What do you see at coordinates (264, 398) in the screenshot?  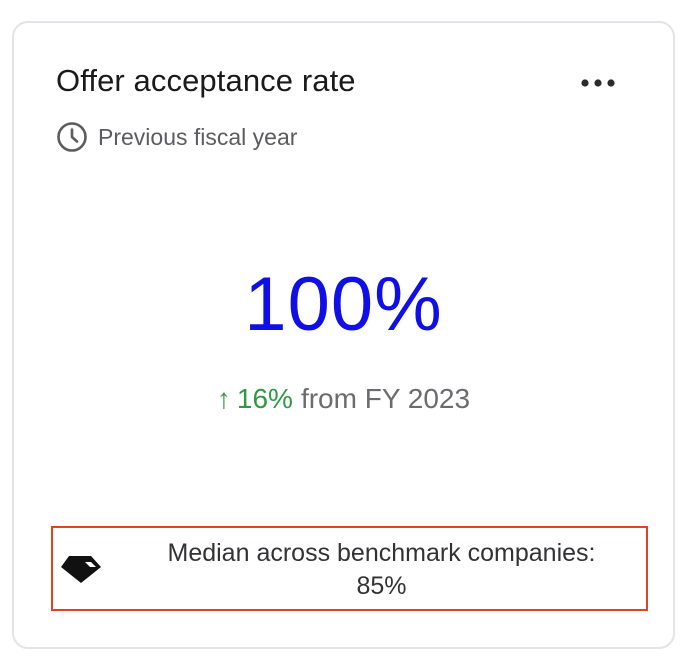 I see `change-value: 16%` at bounding box center [264, 398].